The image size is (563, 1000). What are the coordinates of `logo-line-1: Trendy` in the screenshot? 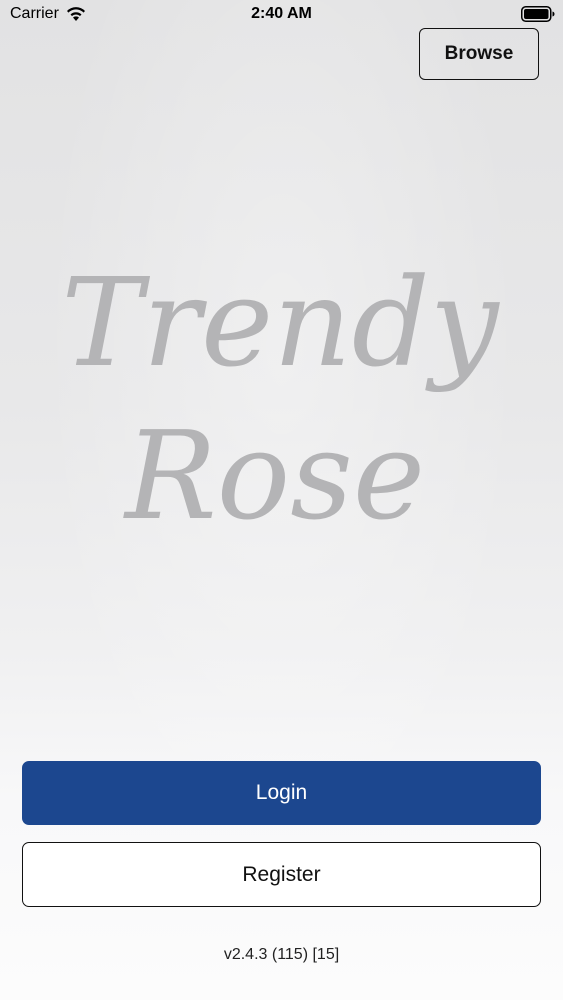 It's located at (280, 323).